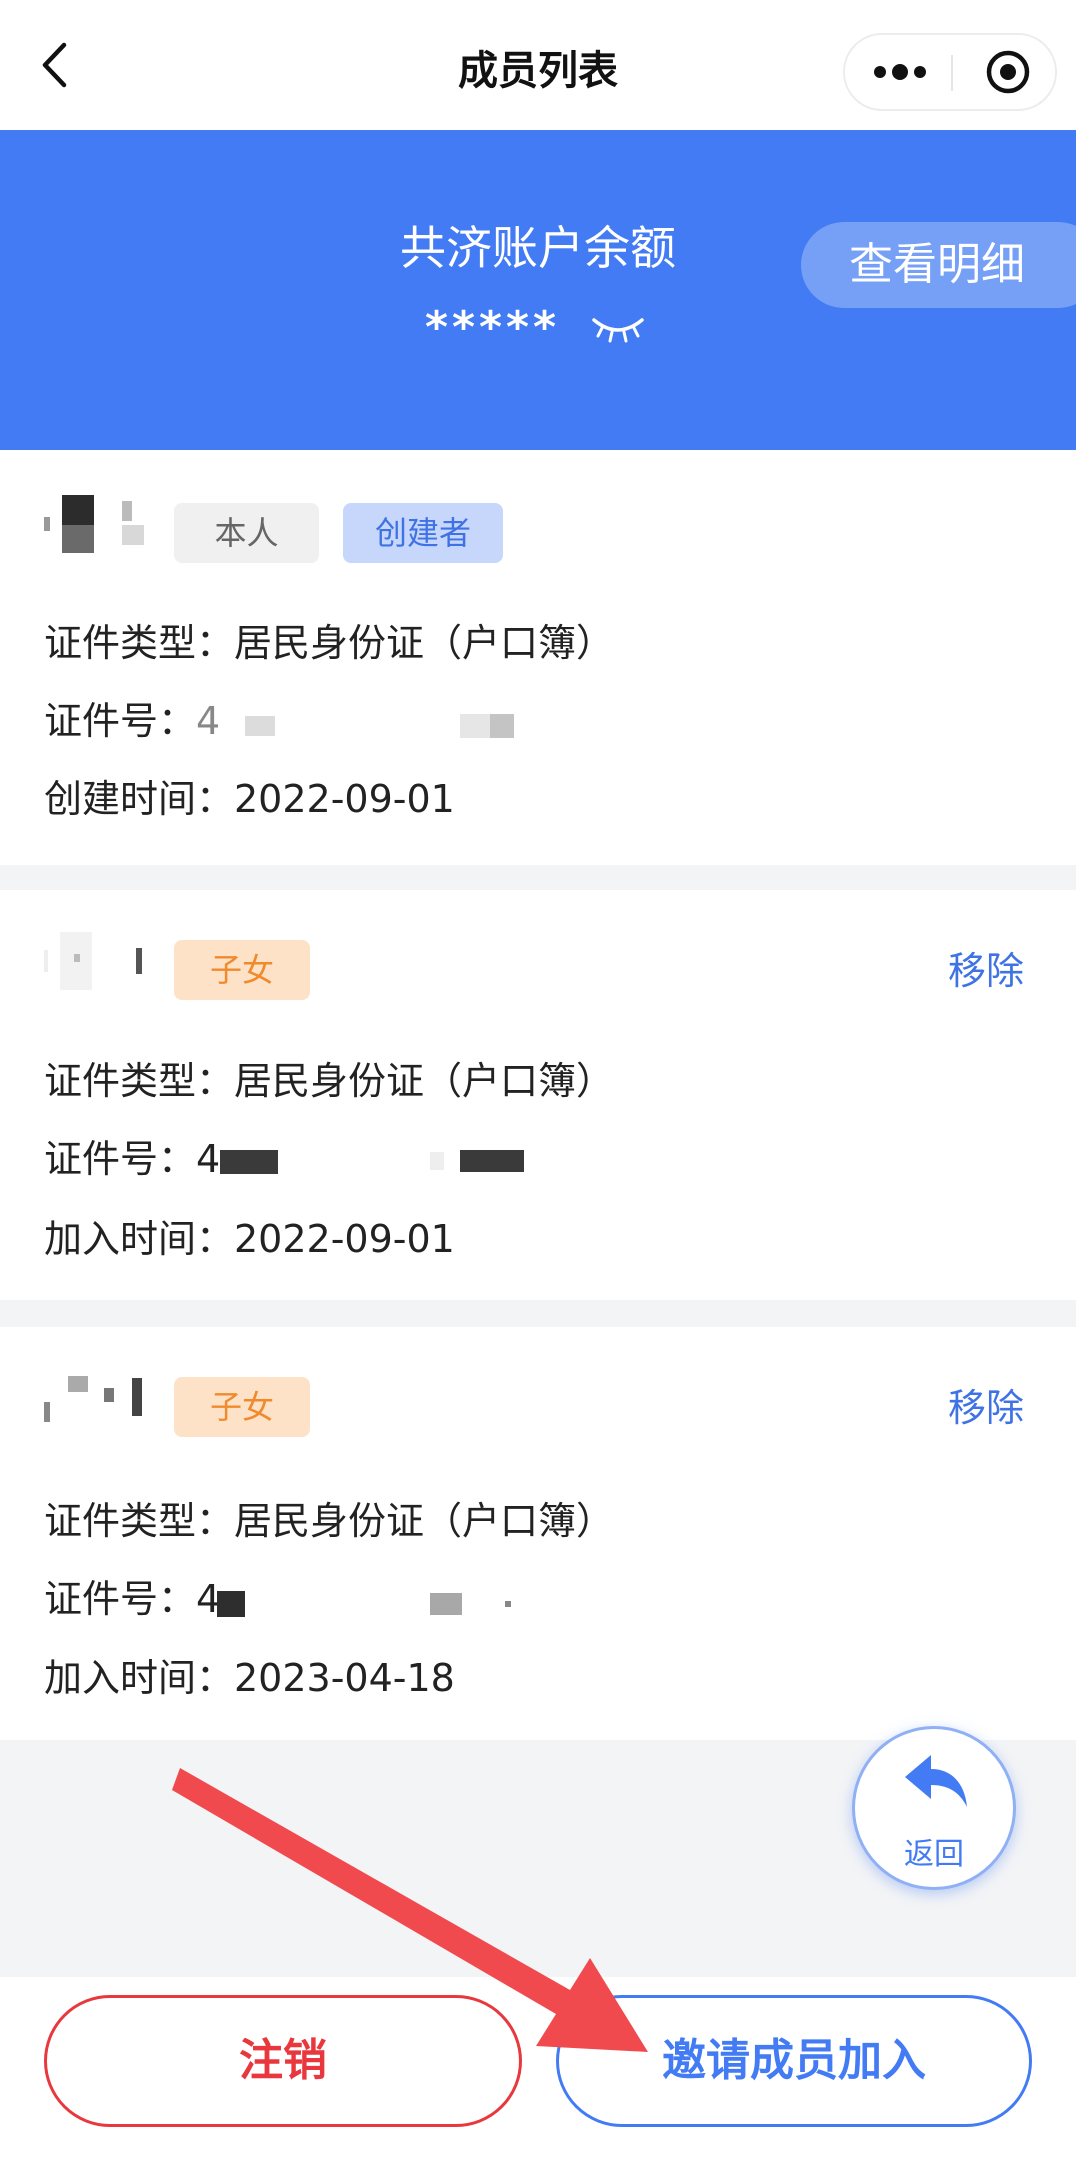 The height and width of the screenshot is (2167, 1076). Describe the element at coordinates (618, 328) in the screenshot. I see `eye-closed-icon` at that location.